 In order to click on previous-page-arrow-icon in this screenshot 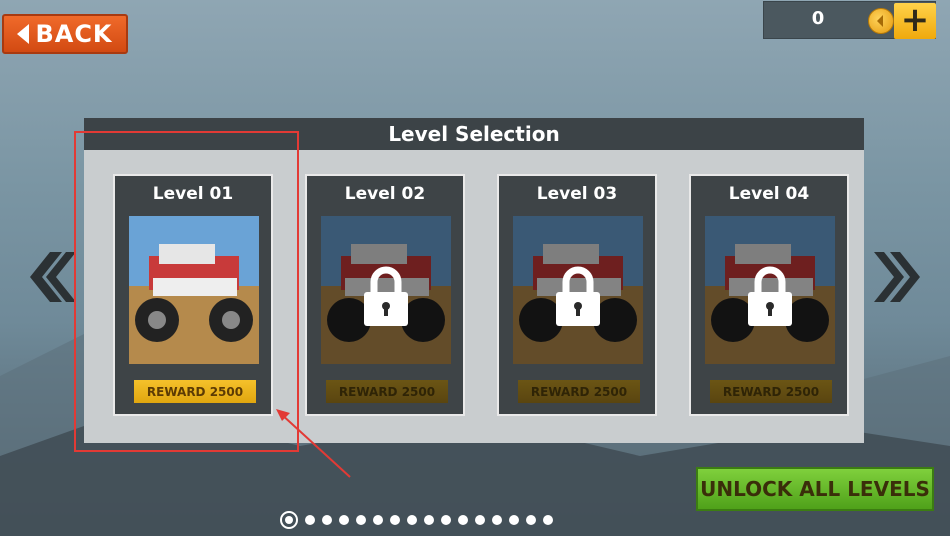, I will do `click(53, 277)`.